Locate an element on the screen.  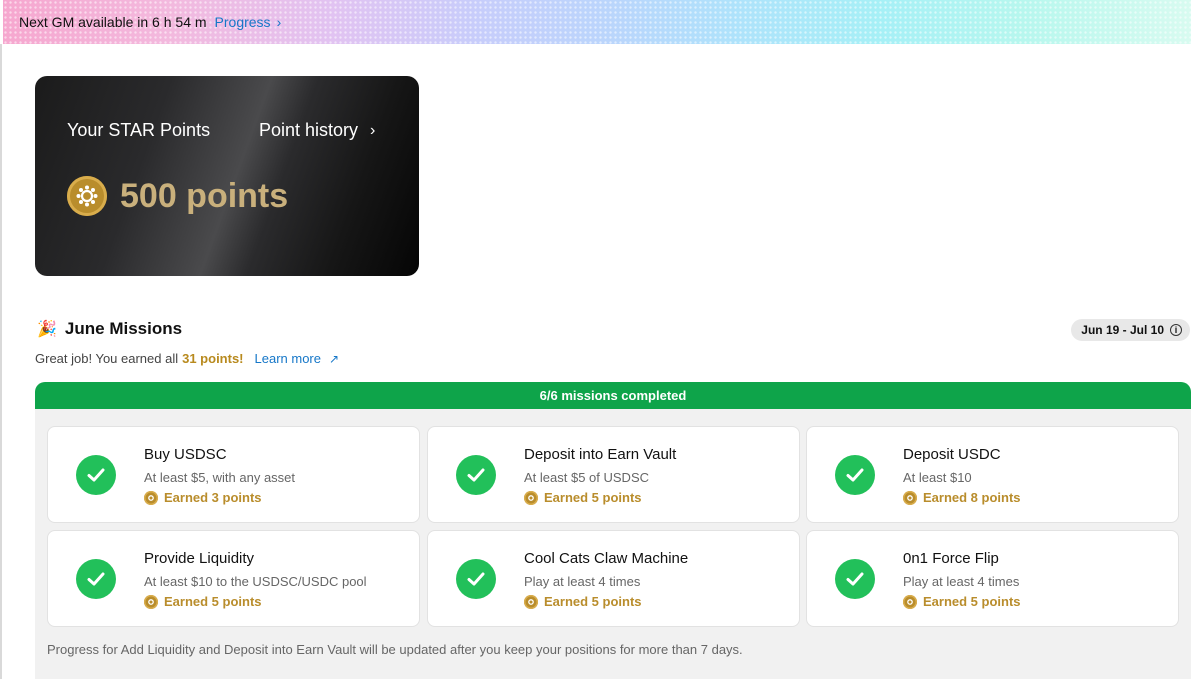
mission-earned: Earned 8 points is located at coordinates (962, 497).